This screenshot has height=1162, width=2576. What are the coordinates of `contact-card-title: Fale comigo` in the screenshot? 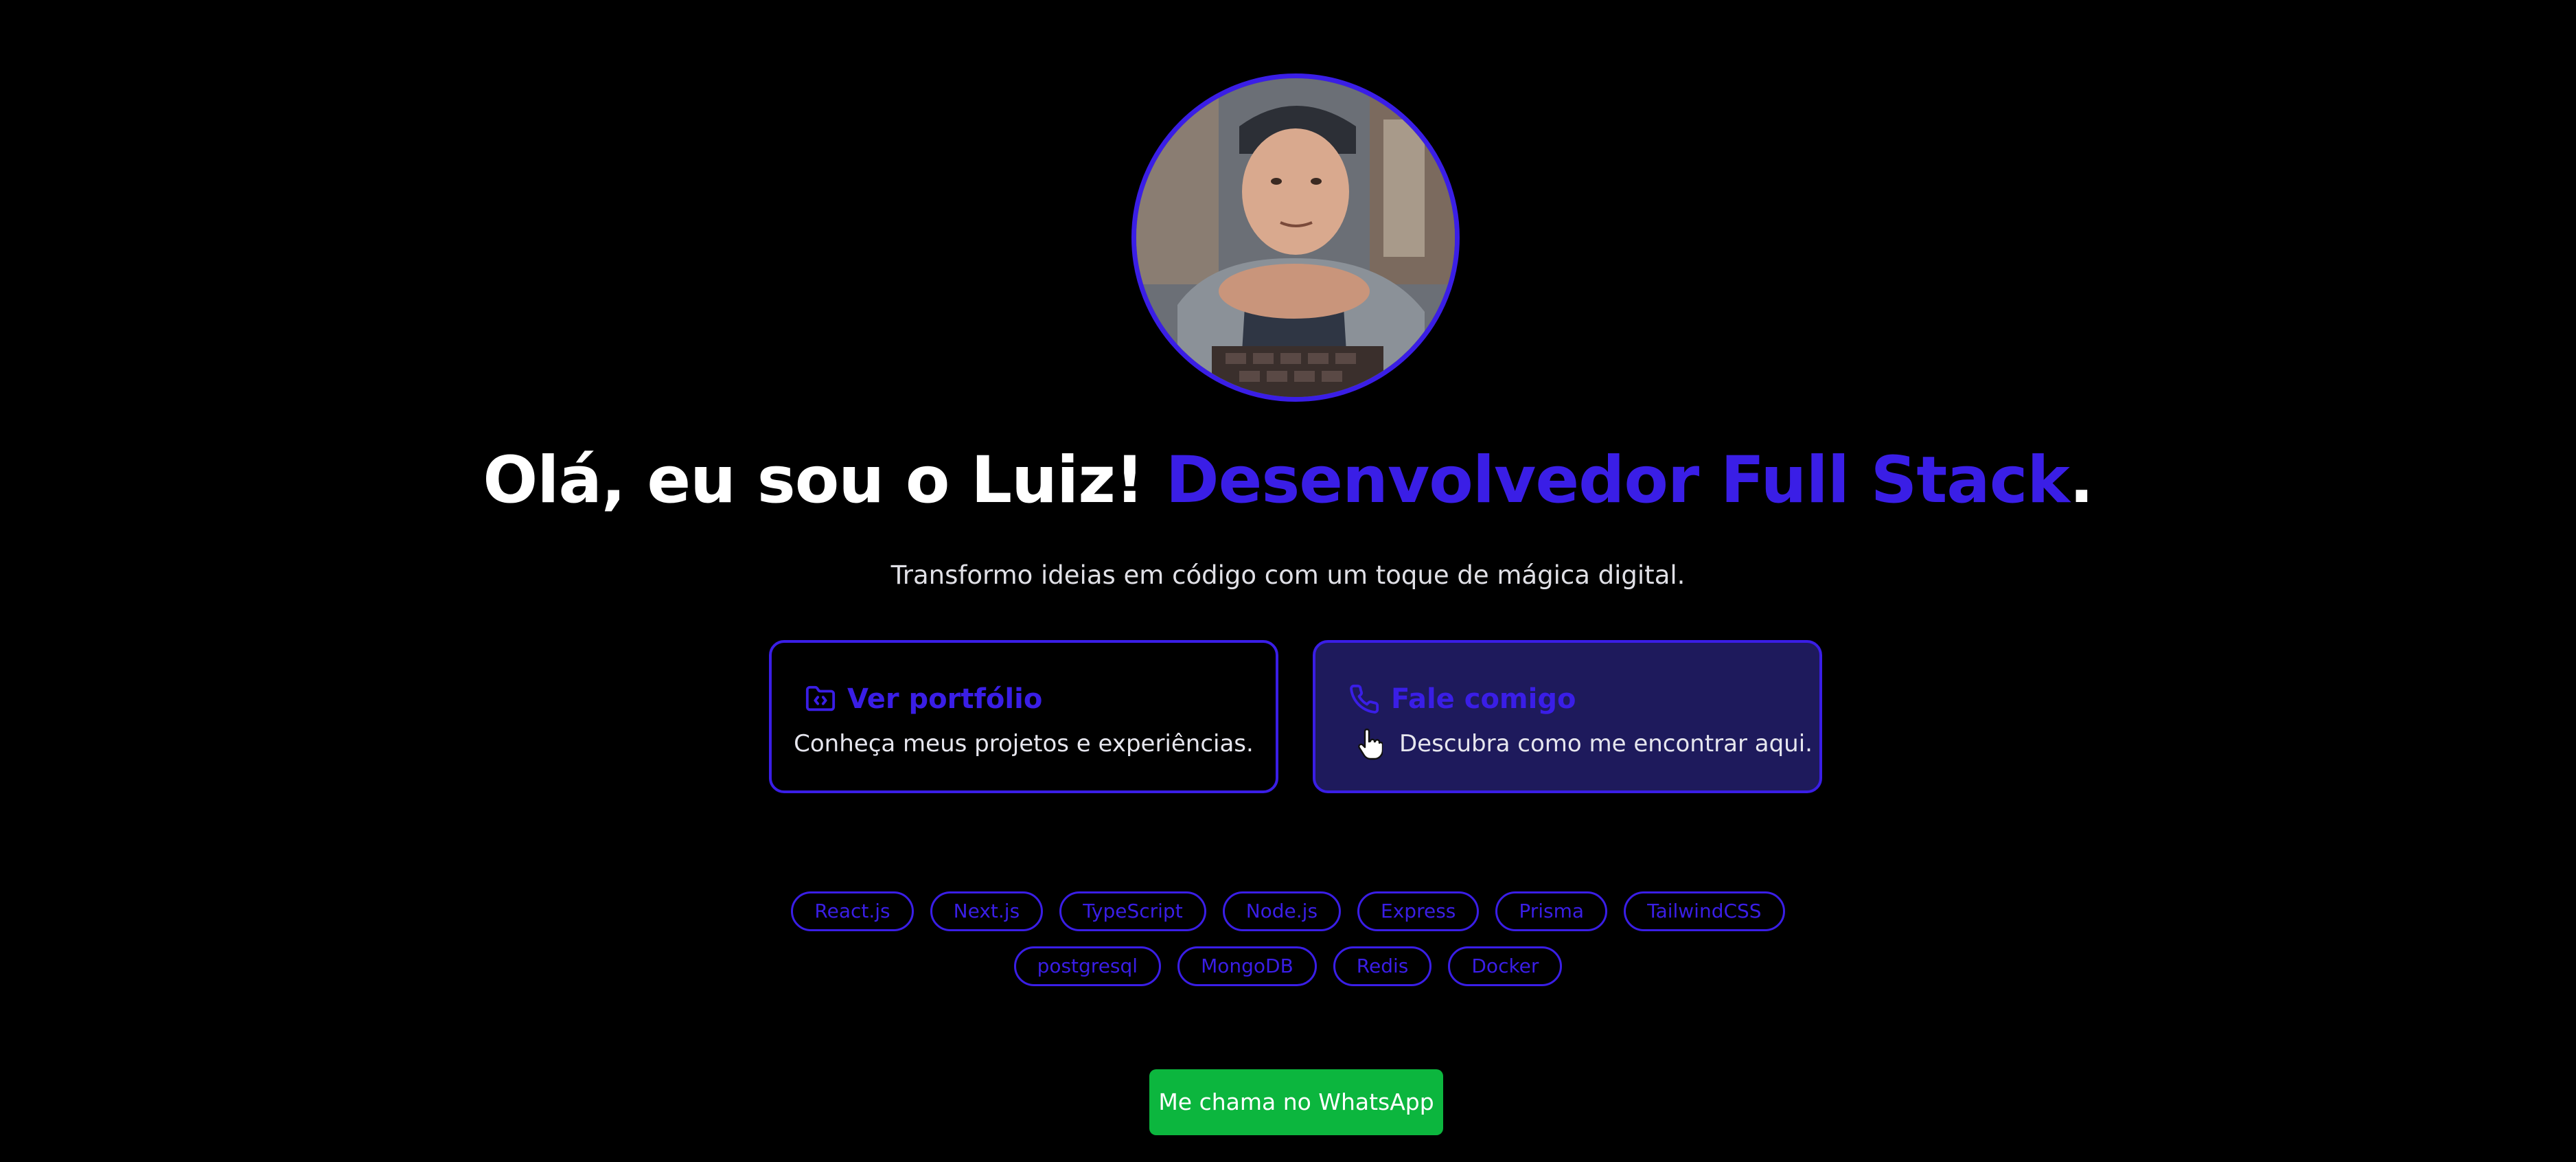 It's located at (1462, 699).